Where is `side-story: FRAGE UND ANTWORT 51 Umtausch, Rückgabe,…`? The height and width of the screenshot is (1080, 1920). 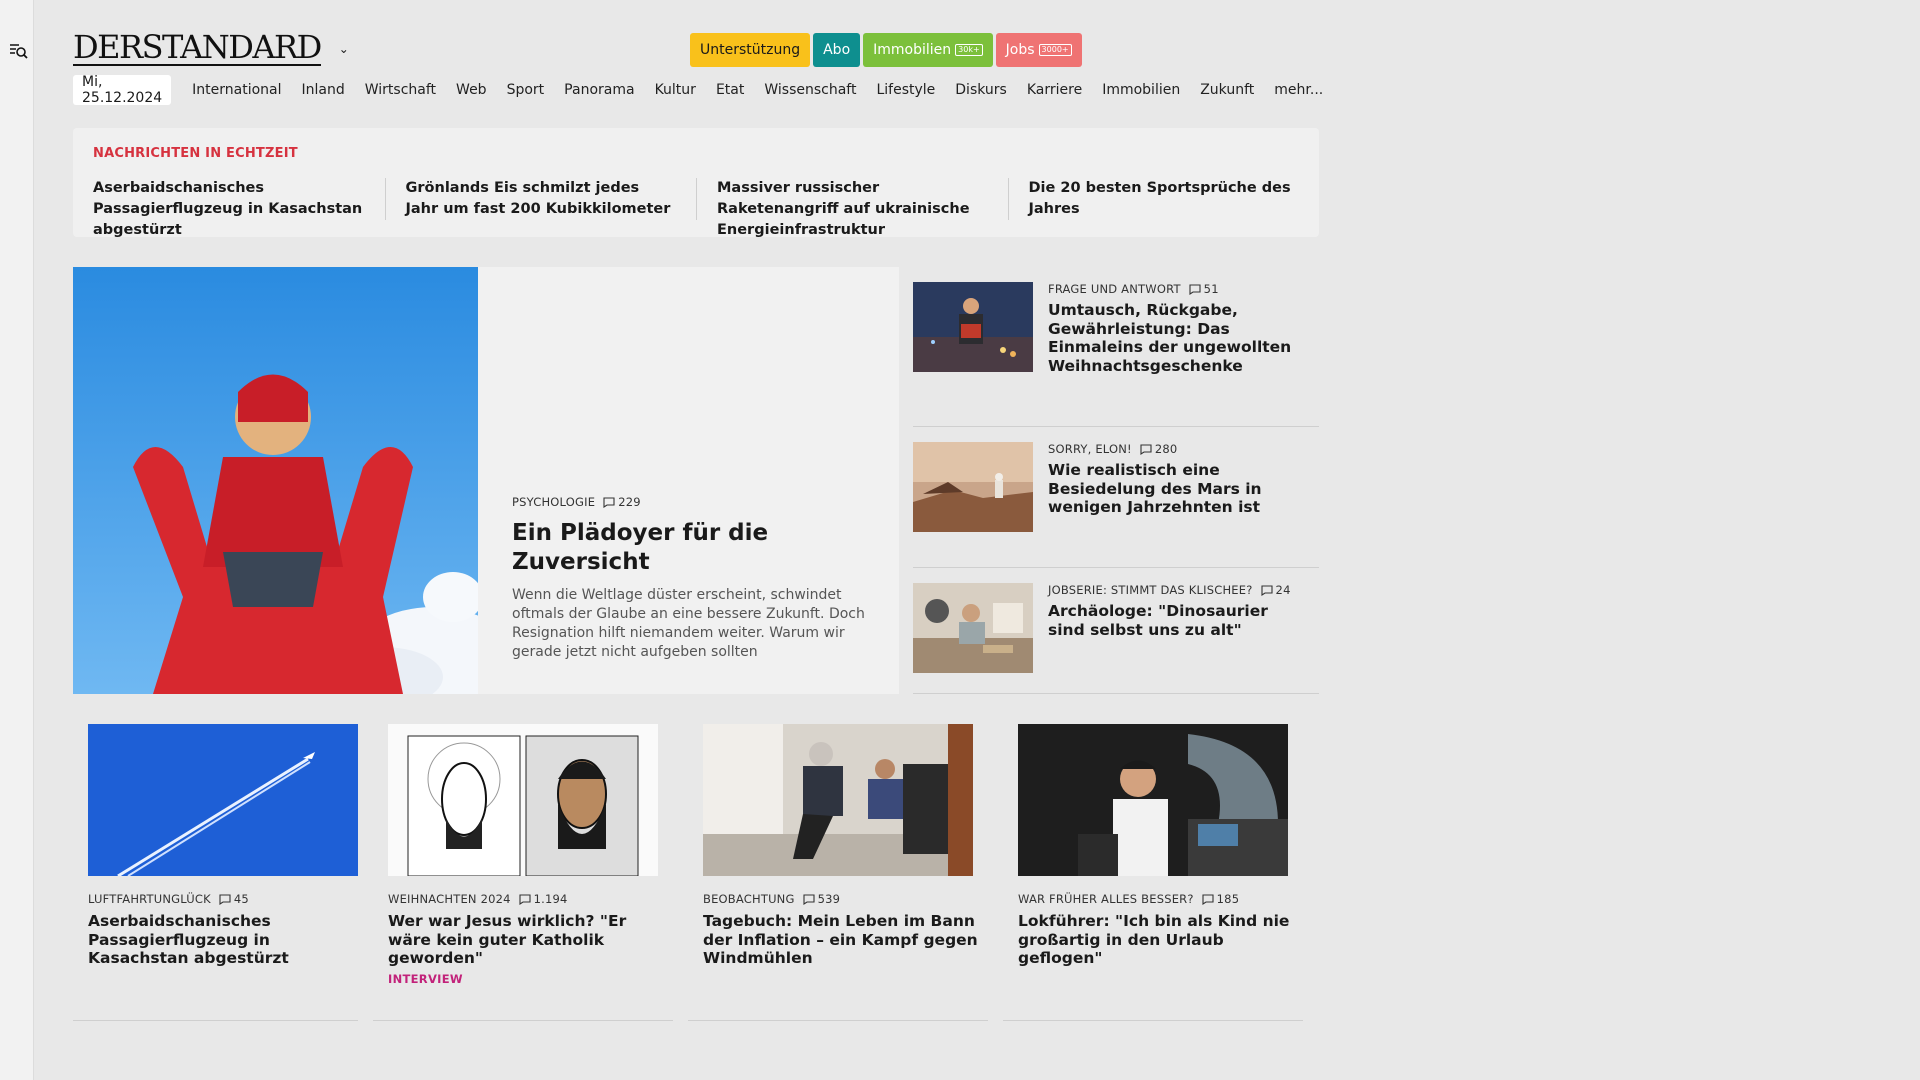 side-story: FRAGE UND ANTWORT 51 Umtausch, Rückgabe,… is located at coordinates (1116, 347).